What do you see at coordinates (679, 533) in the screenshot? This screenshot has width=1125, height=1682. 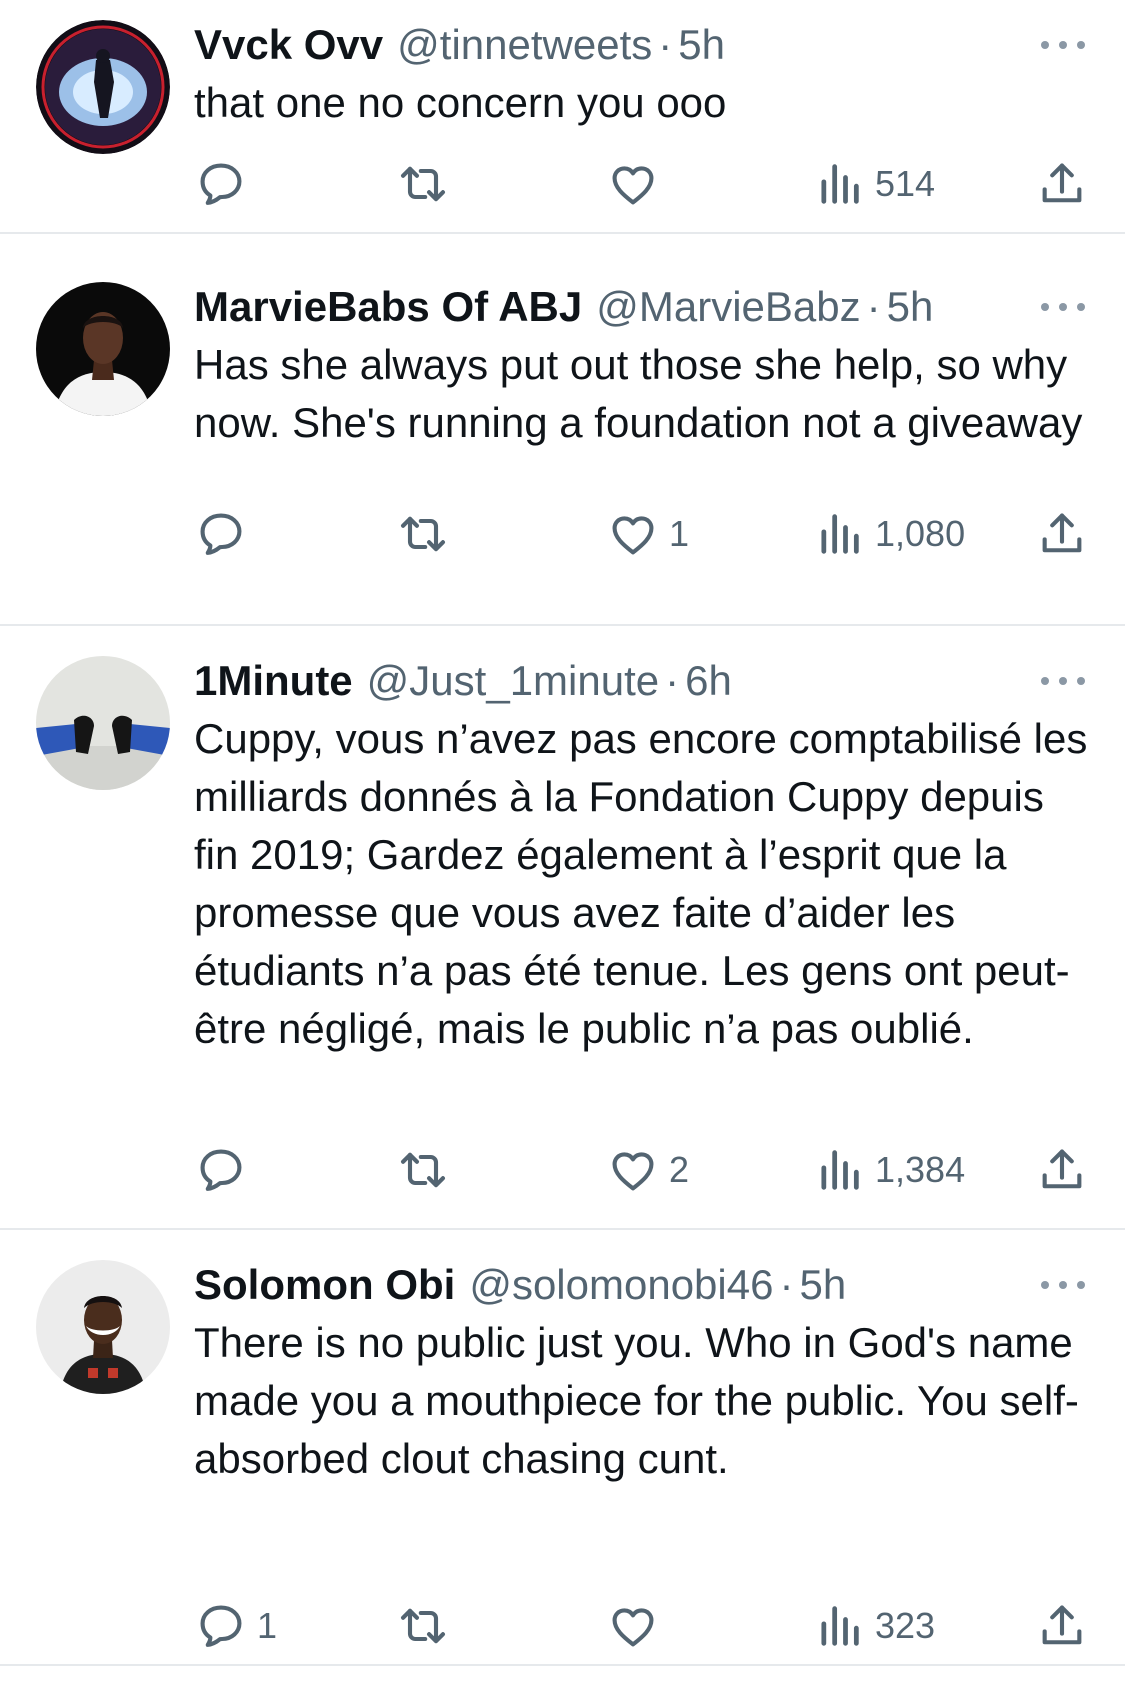 I see `like-count: 1` at bounding box center [679, 533].